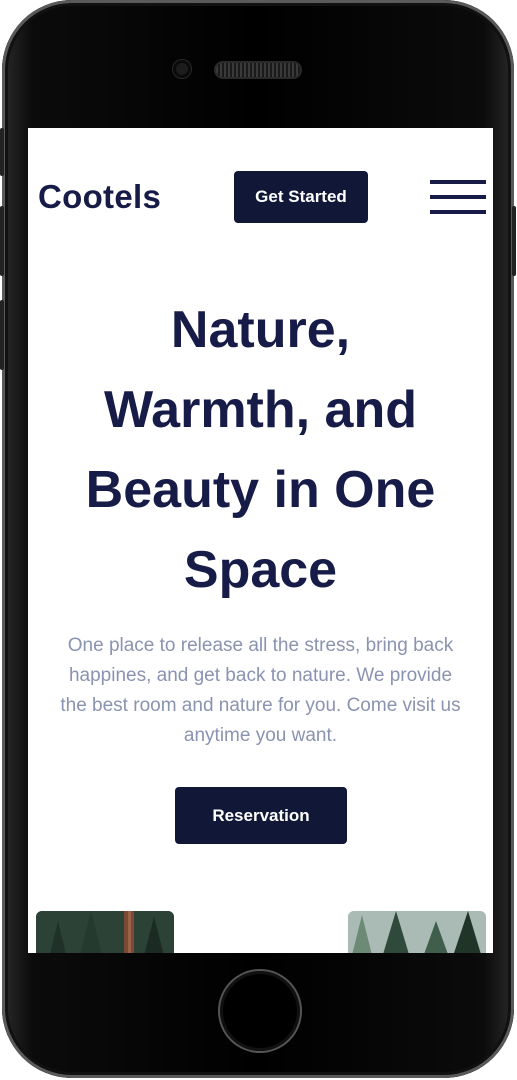 The width and height of the screenshot is (517, 1080). I want to click on hero-title-line: Warmth, and, so click(260, 410).